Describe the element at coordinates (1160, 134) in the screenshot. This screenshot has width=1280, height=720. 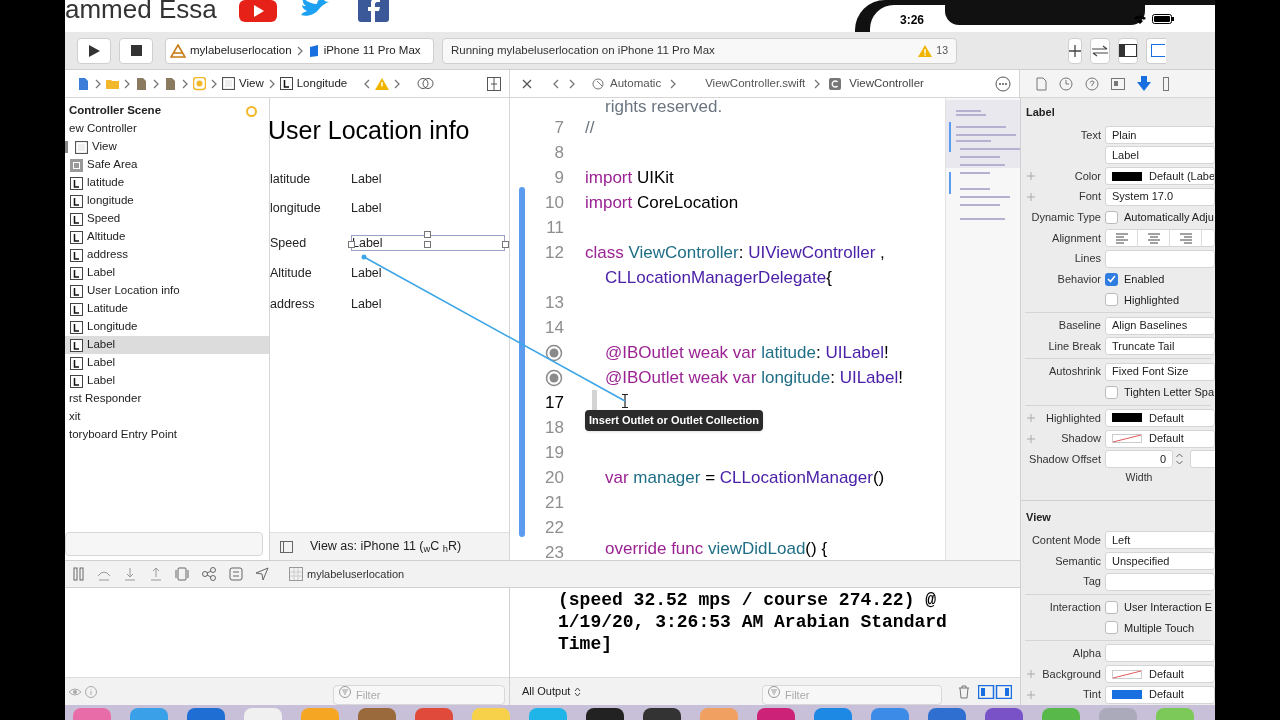
I see `dropdown: Plain` at that location.